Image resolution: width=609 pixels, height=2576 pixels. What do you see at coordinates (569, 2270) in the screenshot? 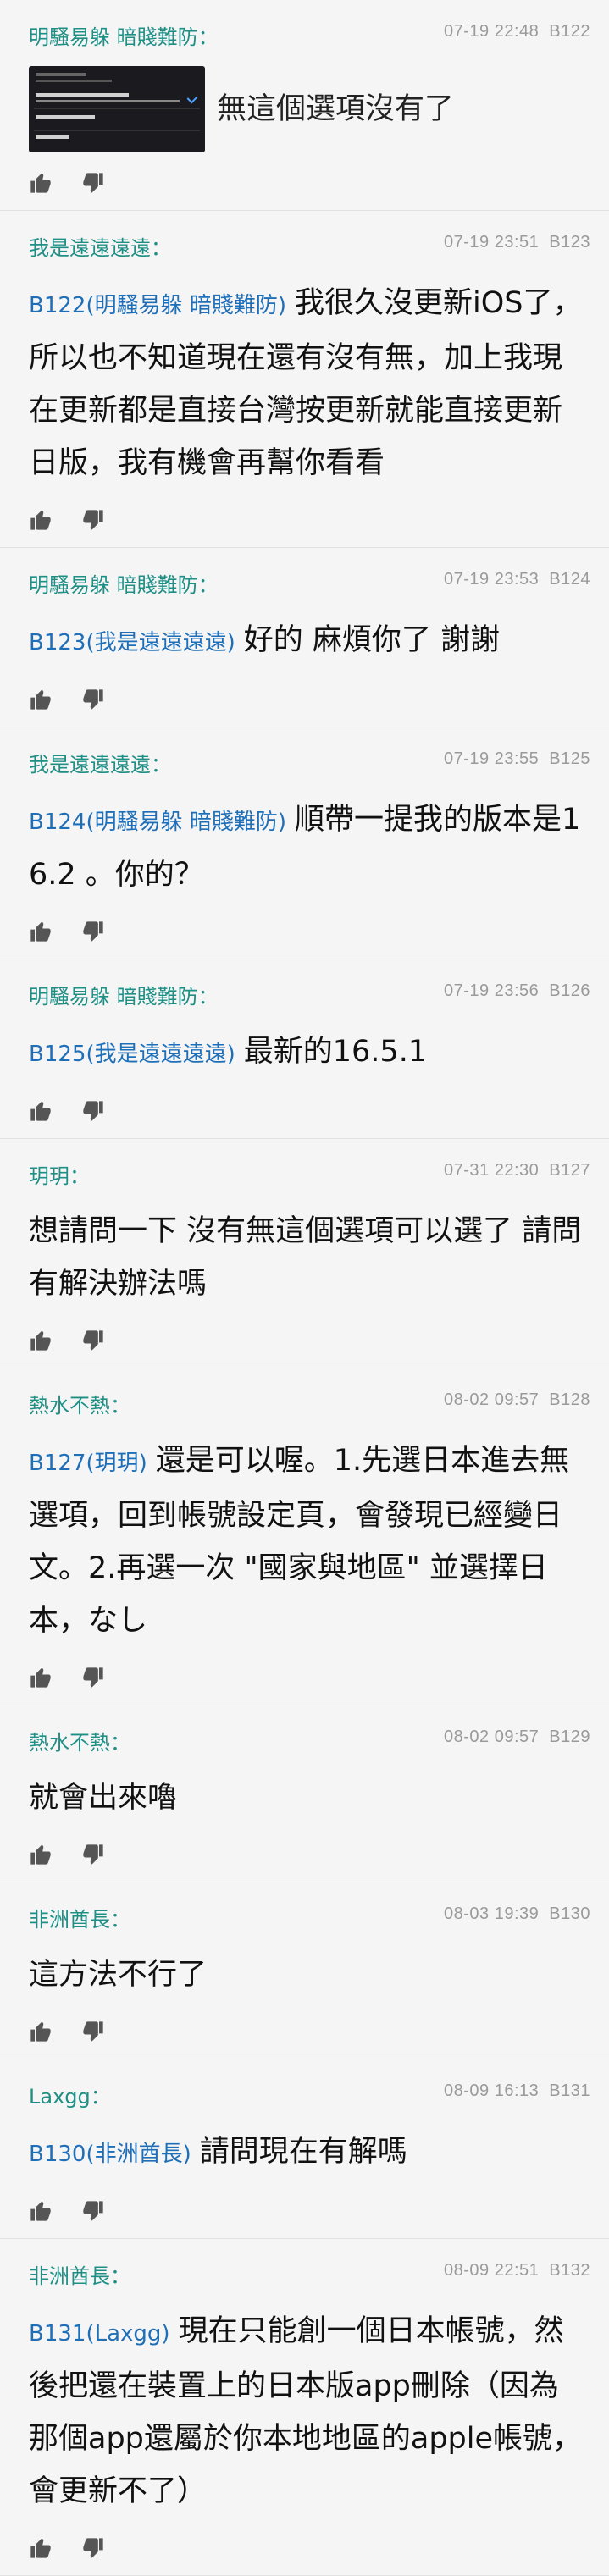
I see `floor-number: B132` at bounding box center [569, 2270].